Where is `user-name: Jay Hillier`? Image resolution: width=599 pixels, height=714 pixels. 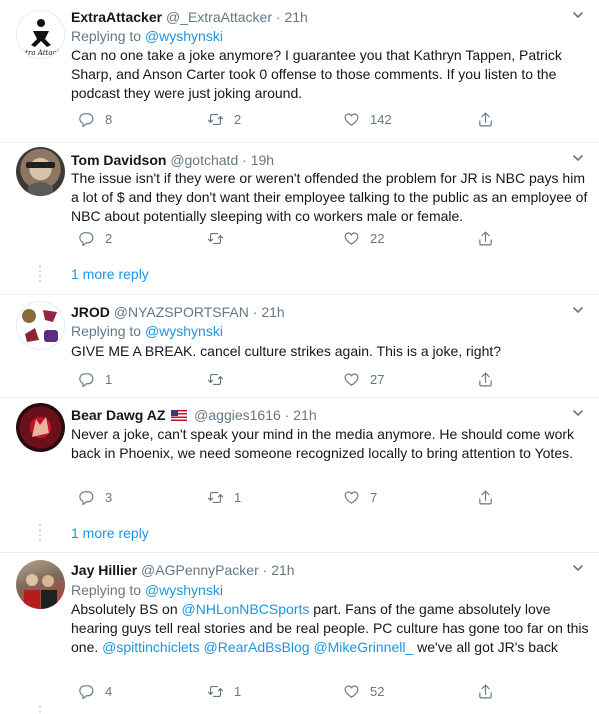 user-name: Jay Hillier is located at coordinates (104, 570).